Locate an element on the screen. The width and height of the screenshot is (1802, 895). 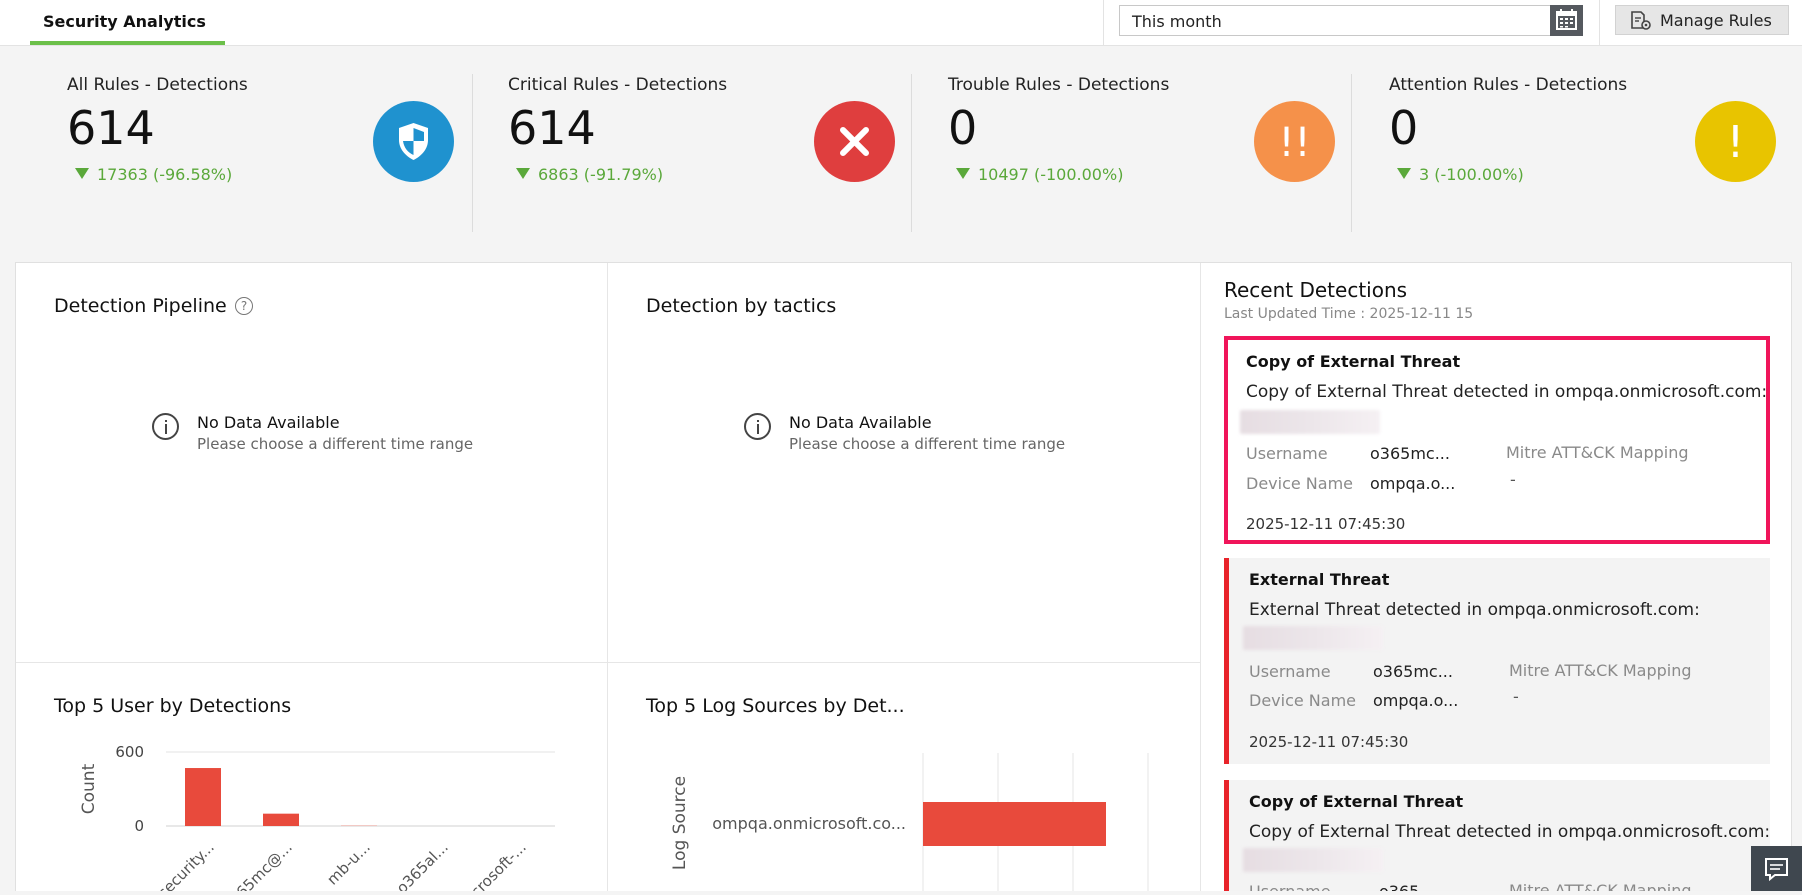
stat-delta: 3 (-100.00%) is located at coordinates (1460, 174).